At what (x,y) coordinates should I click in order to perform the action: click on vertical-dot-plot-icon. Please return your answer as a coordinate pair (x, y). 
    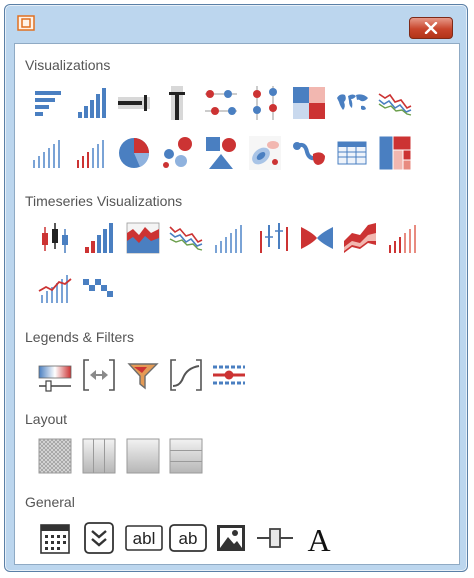
    Looking at the image, I should click on (265, 103).